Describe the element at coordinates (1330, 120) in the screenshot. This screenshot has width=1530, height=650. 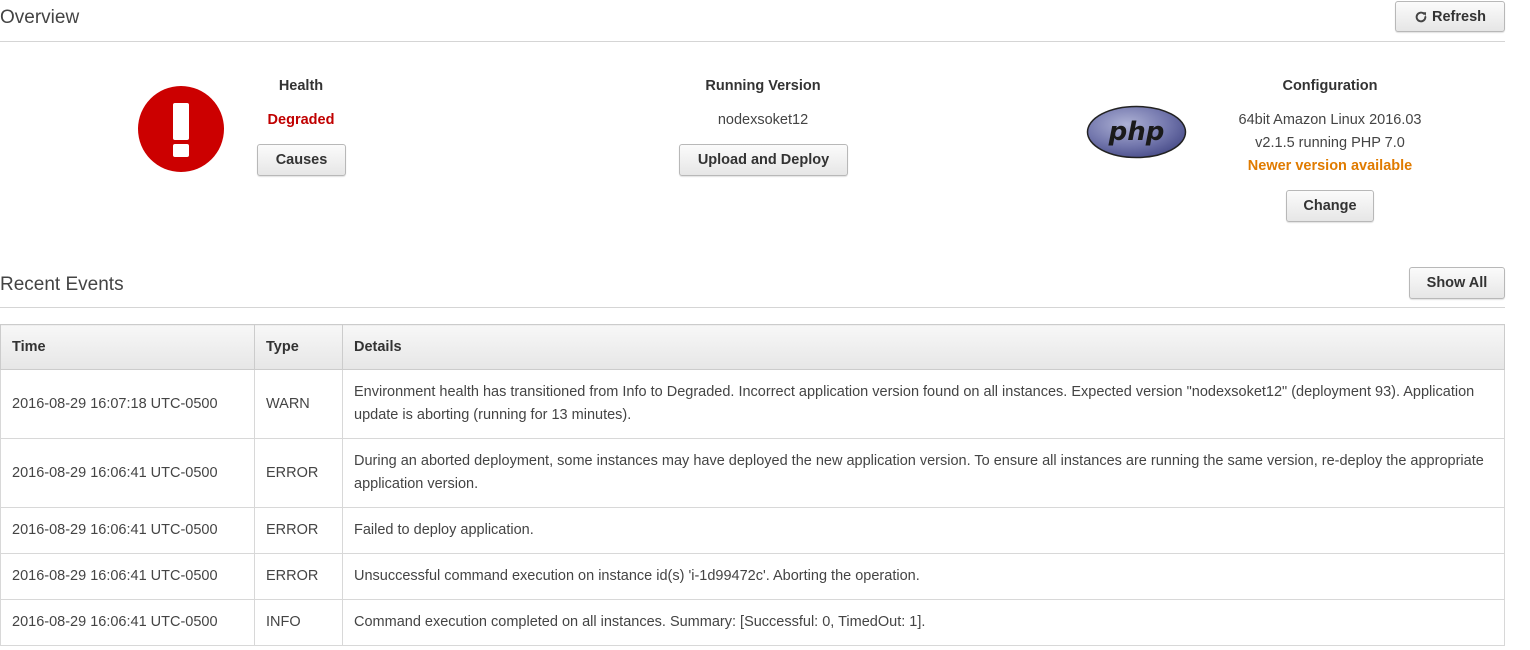
I see `platform-line-1: 64bit Amazon Linux 2016.03` at that location.